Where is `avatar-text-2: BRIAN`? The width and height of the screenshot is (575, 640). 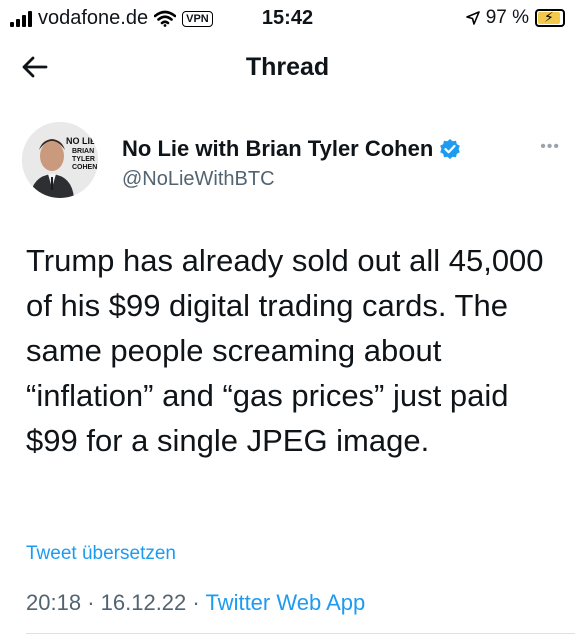 avatar-text-2: BRIAN is located at coordinates (83, 151).